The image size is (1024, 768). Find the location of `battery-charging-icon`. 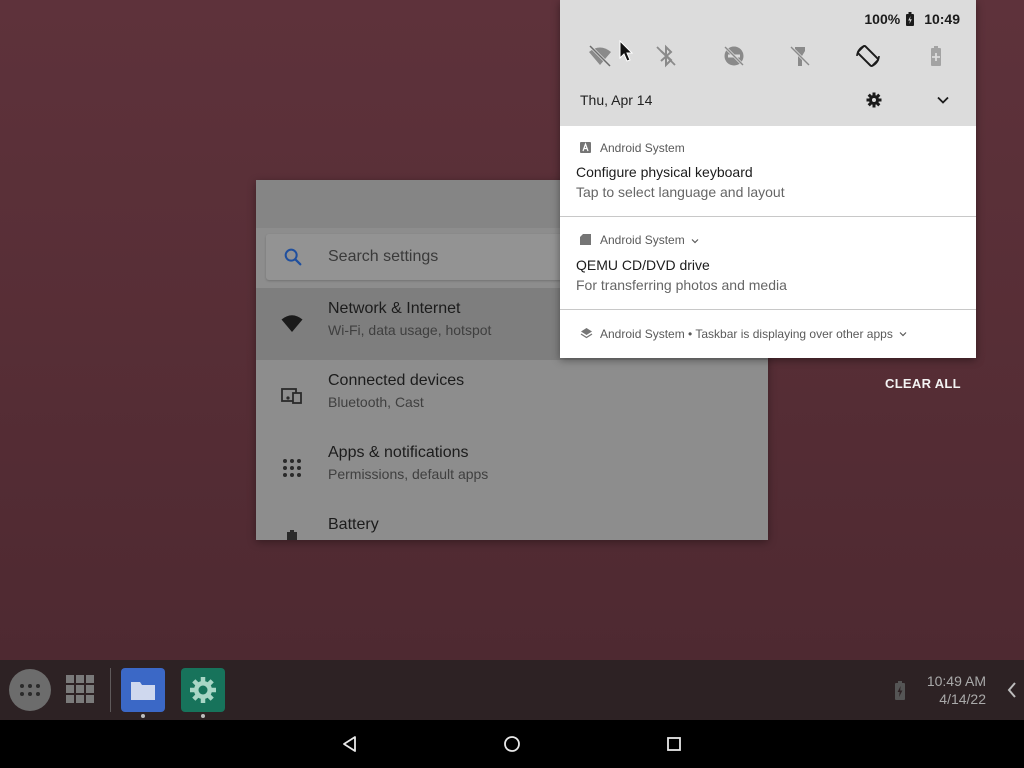

battery-charging-icon is located at coordinates (910, 19).